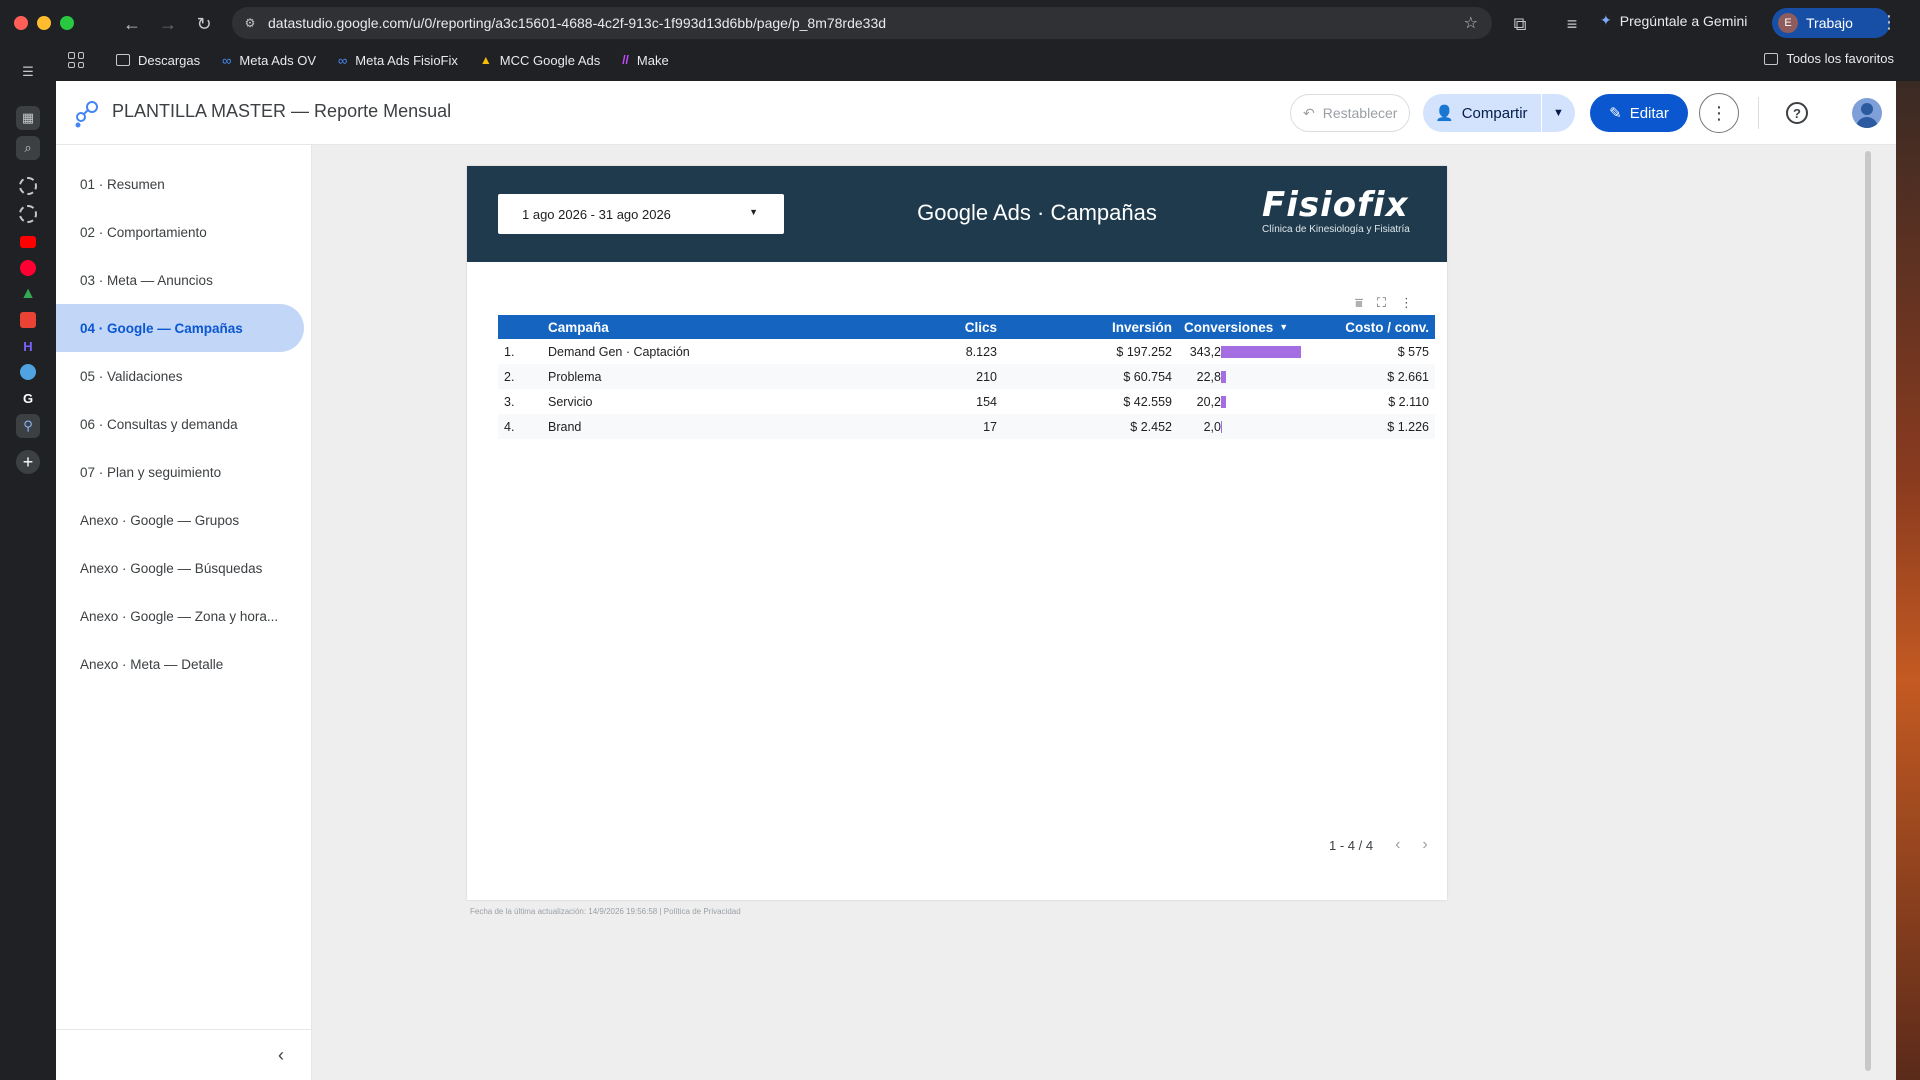 The width and height of the screenshot is (1920, 1080). I want to click on column-header-conversions: Conversiones ▼, so click(1236, 327).